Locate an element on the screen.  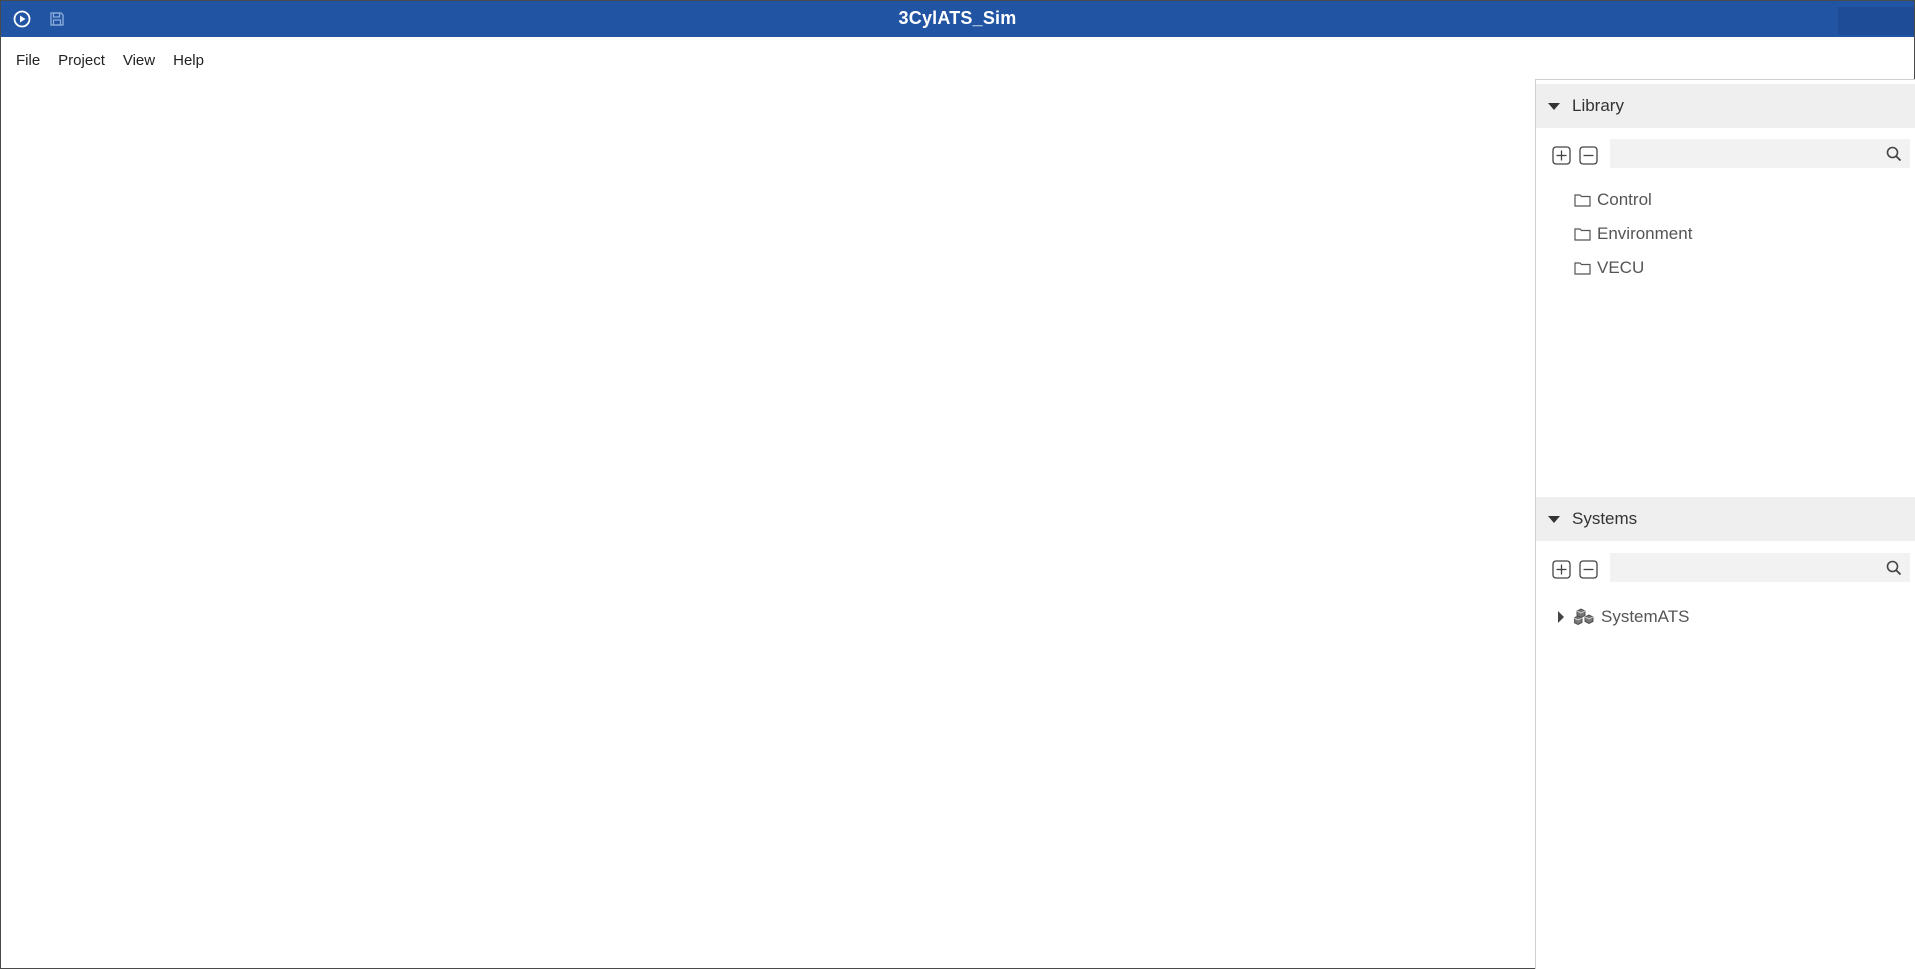
systems-title: Systems is located at coordinates (1605, 518).